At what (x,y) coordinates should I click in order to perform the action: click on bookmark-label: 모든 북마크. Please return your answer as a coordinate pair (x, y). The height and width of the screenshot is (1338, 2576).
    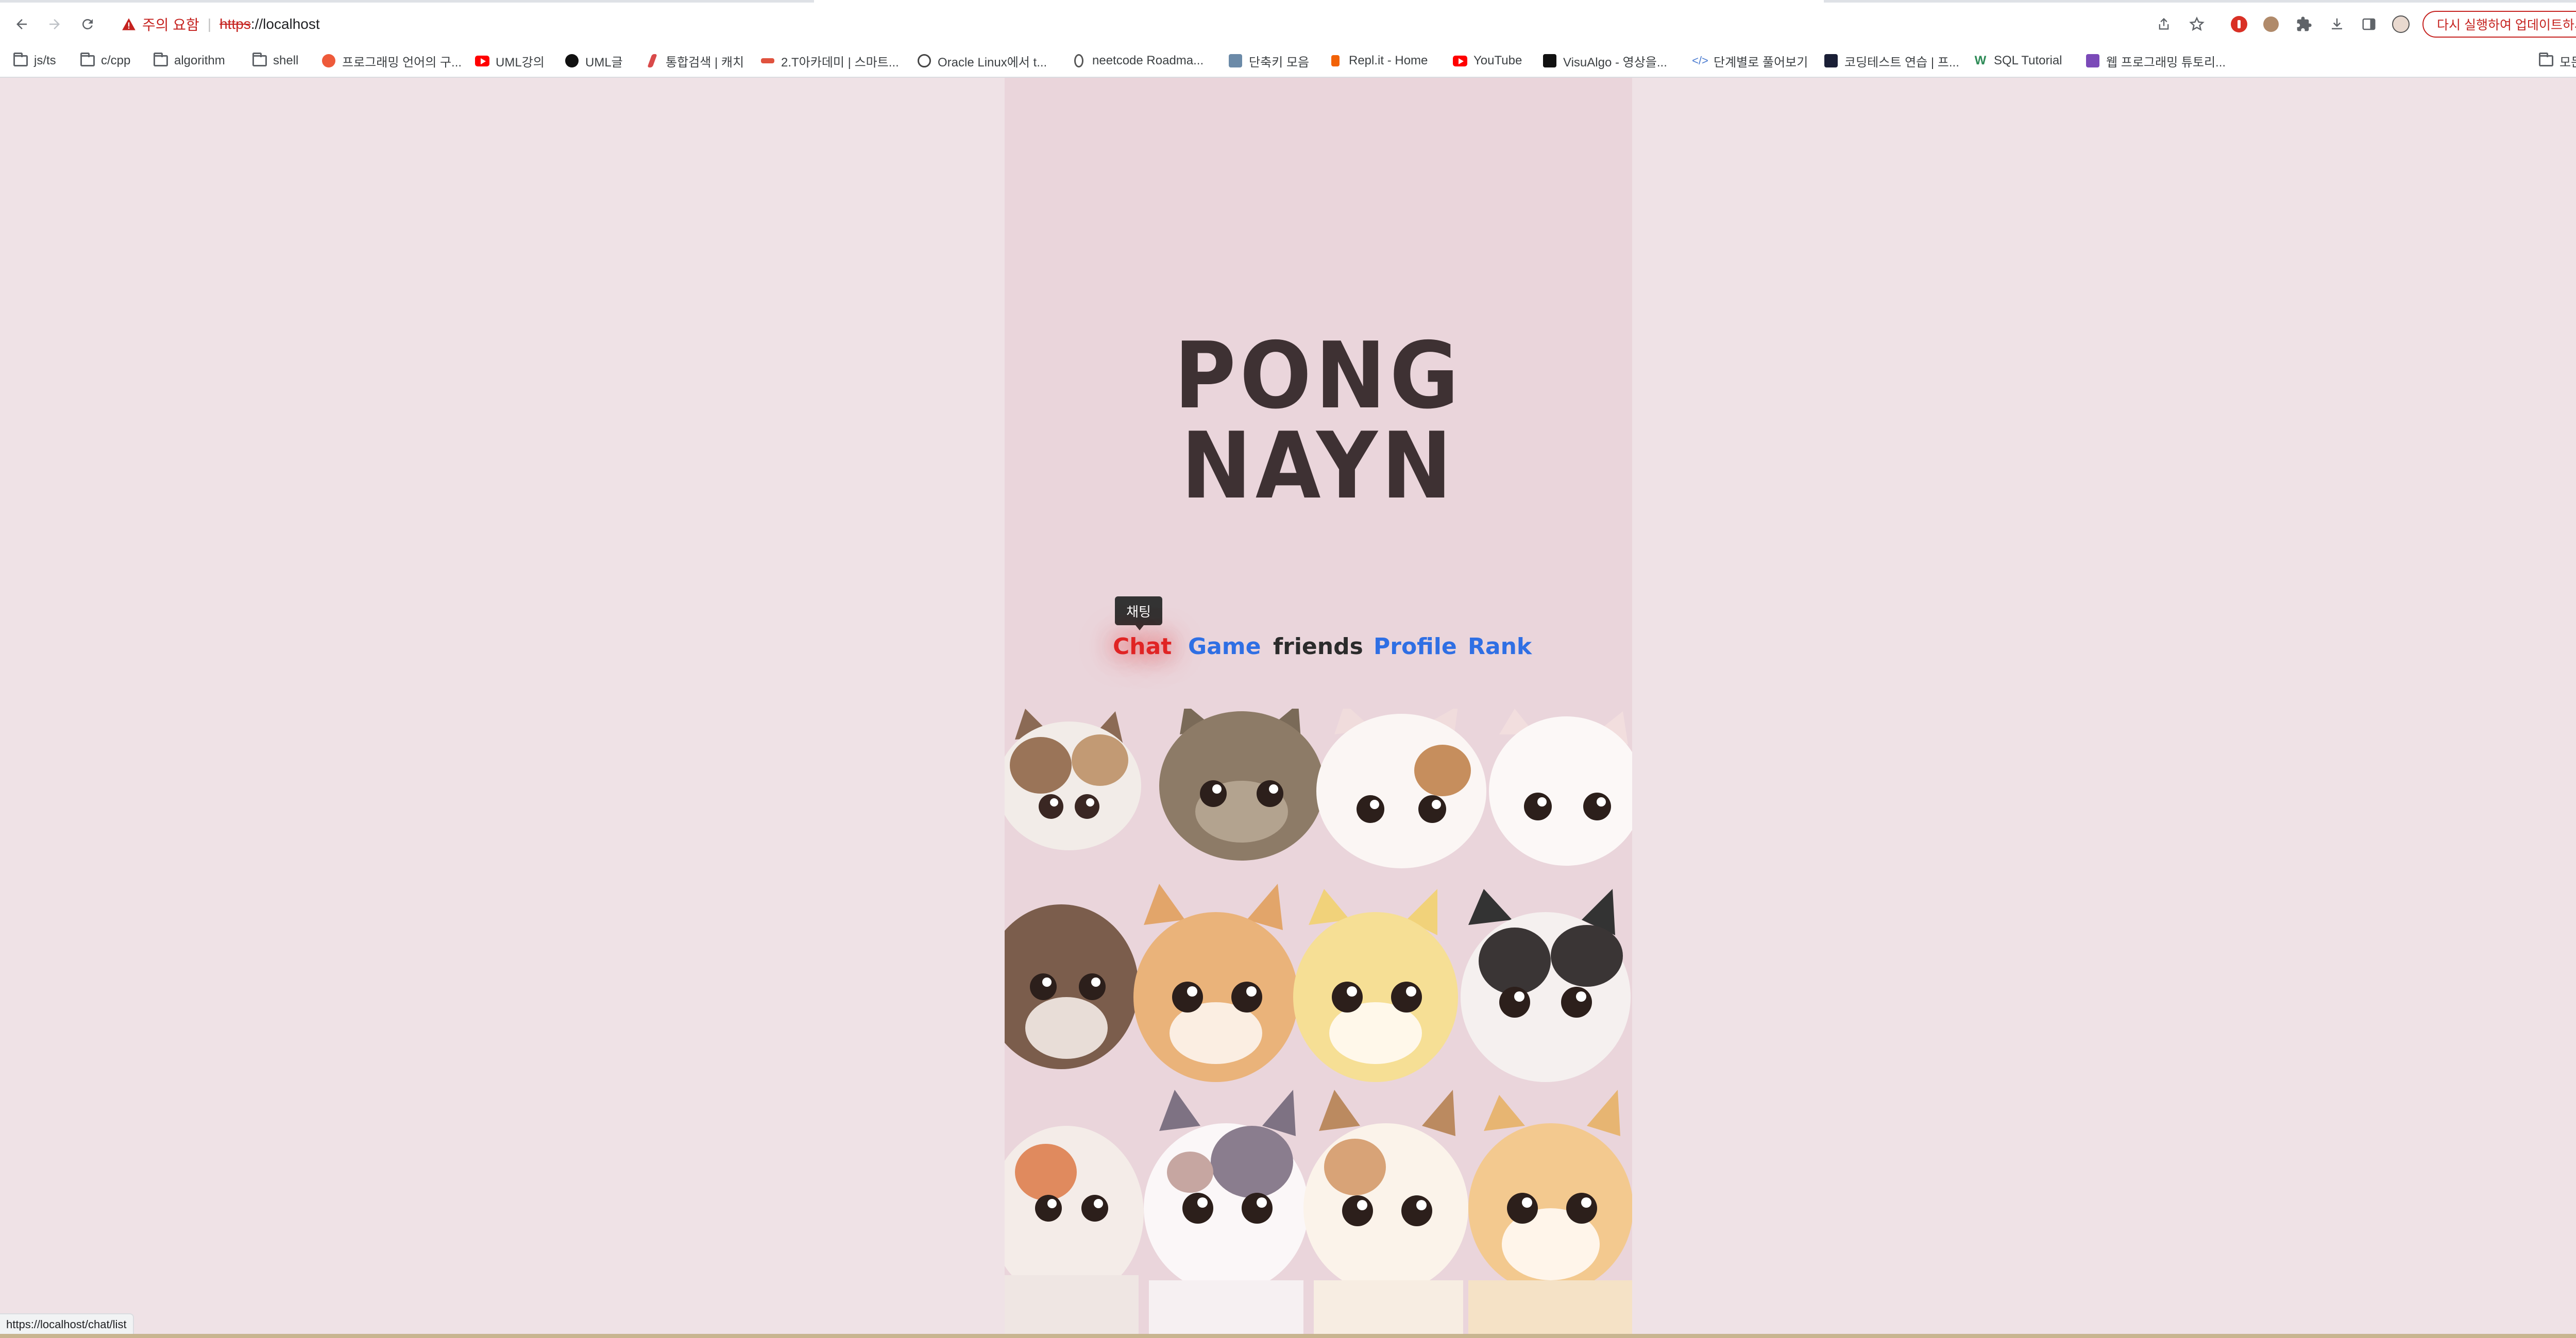
    Looking at the image, I should click on (2568, 62).